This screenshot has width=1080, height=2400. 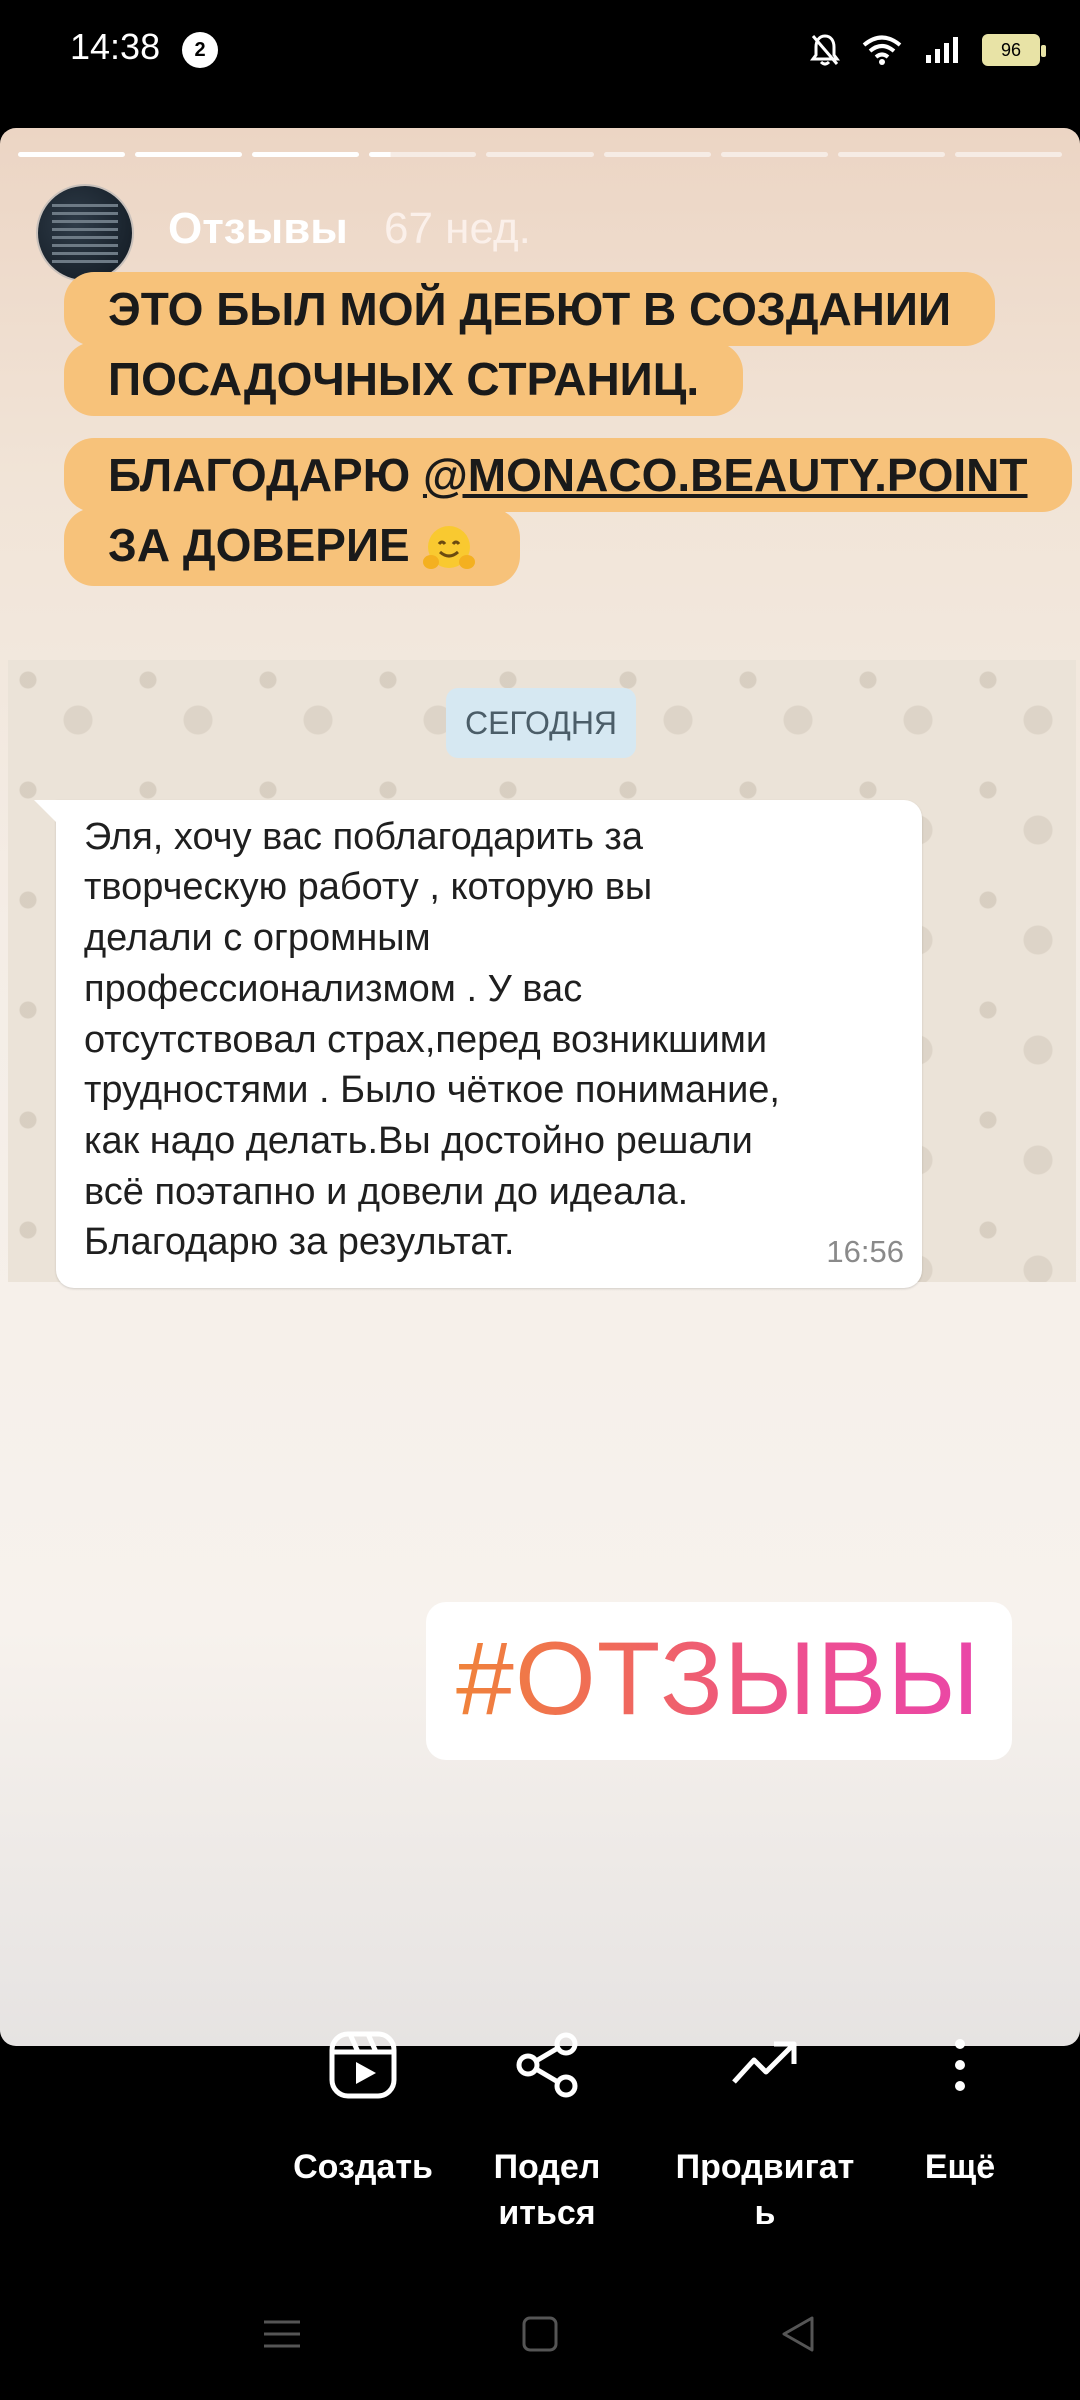 I want to click on message-line: делали с огромным, so click(x=257, y=938).